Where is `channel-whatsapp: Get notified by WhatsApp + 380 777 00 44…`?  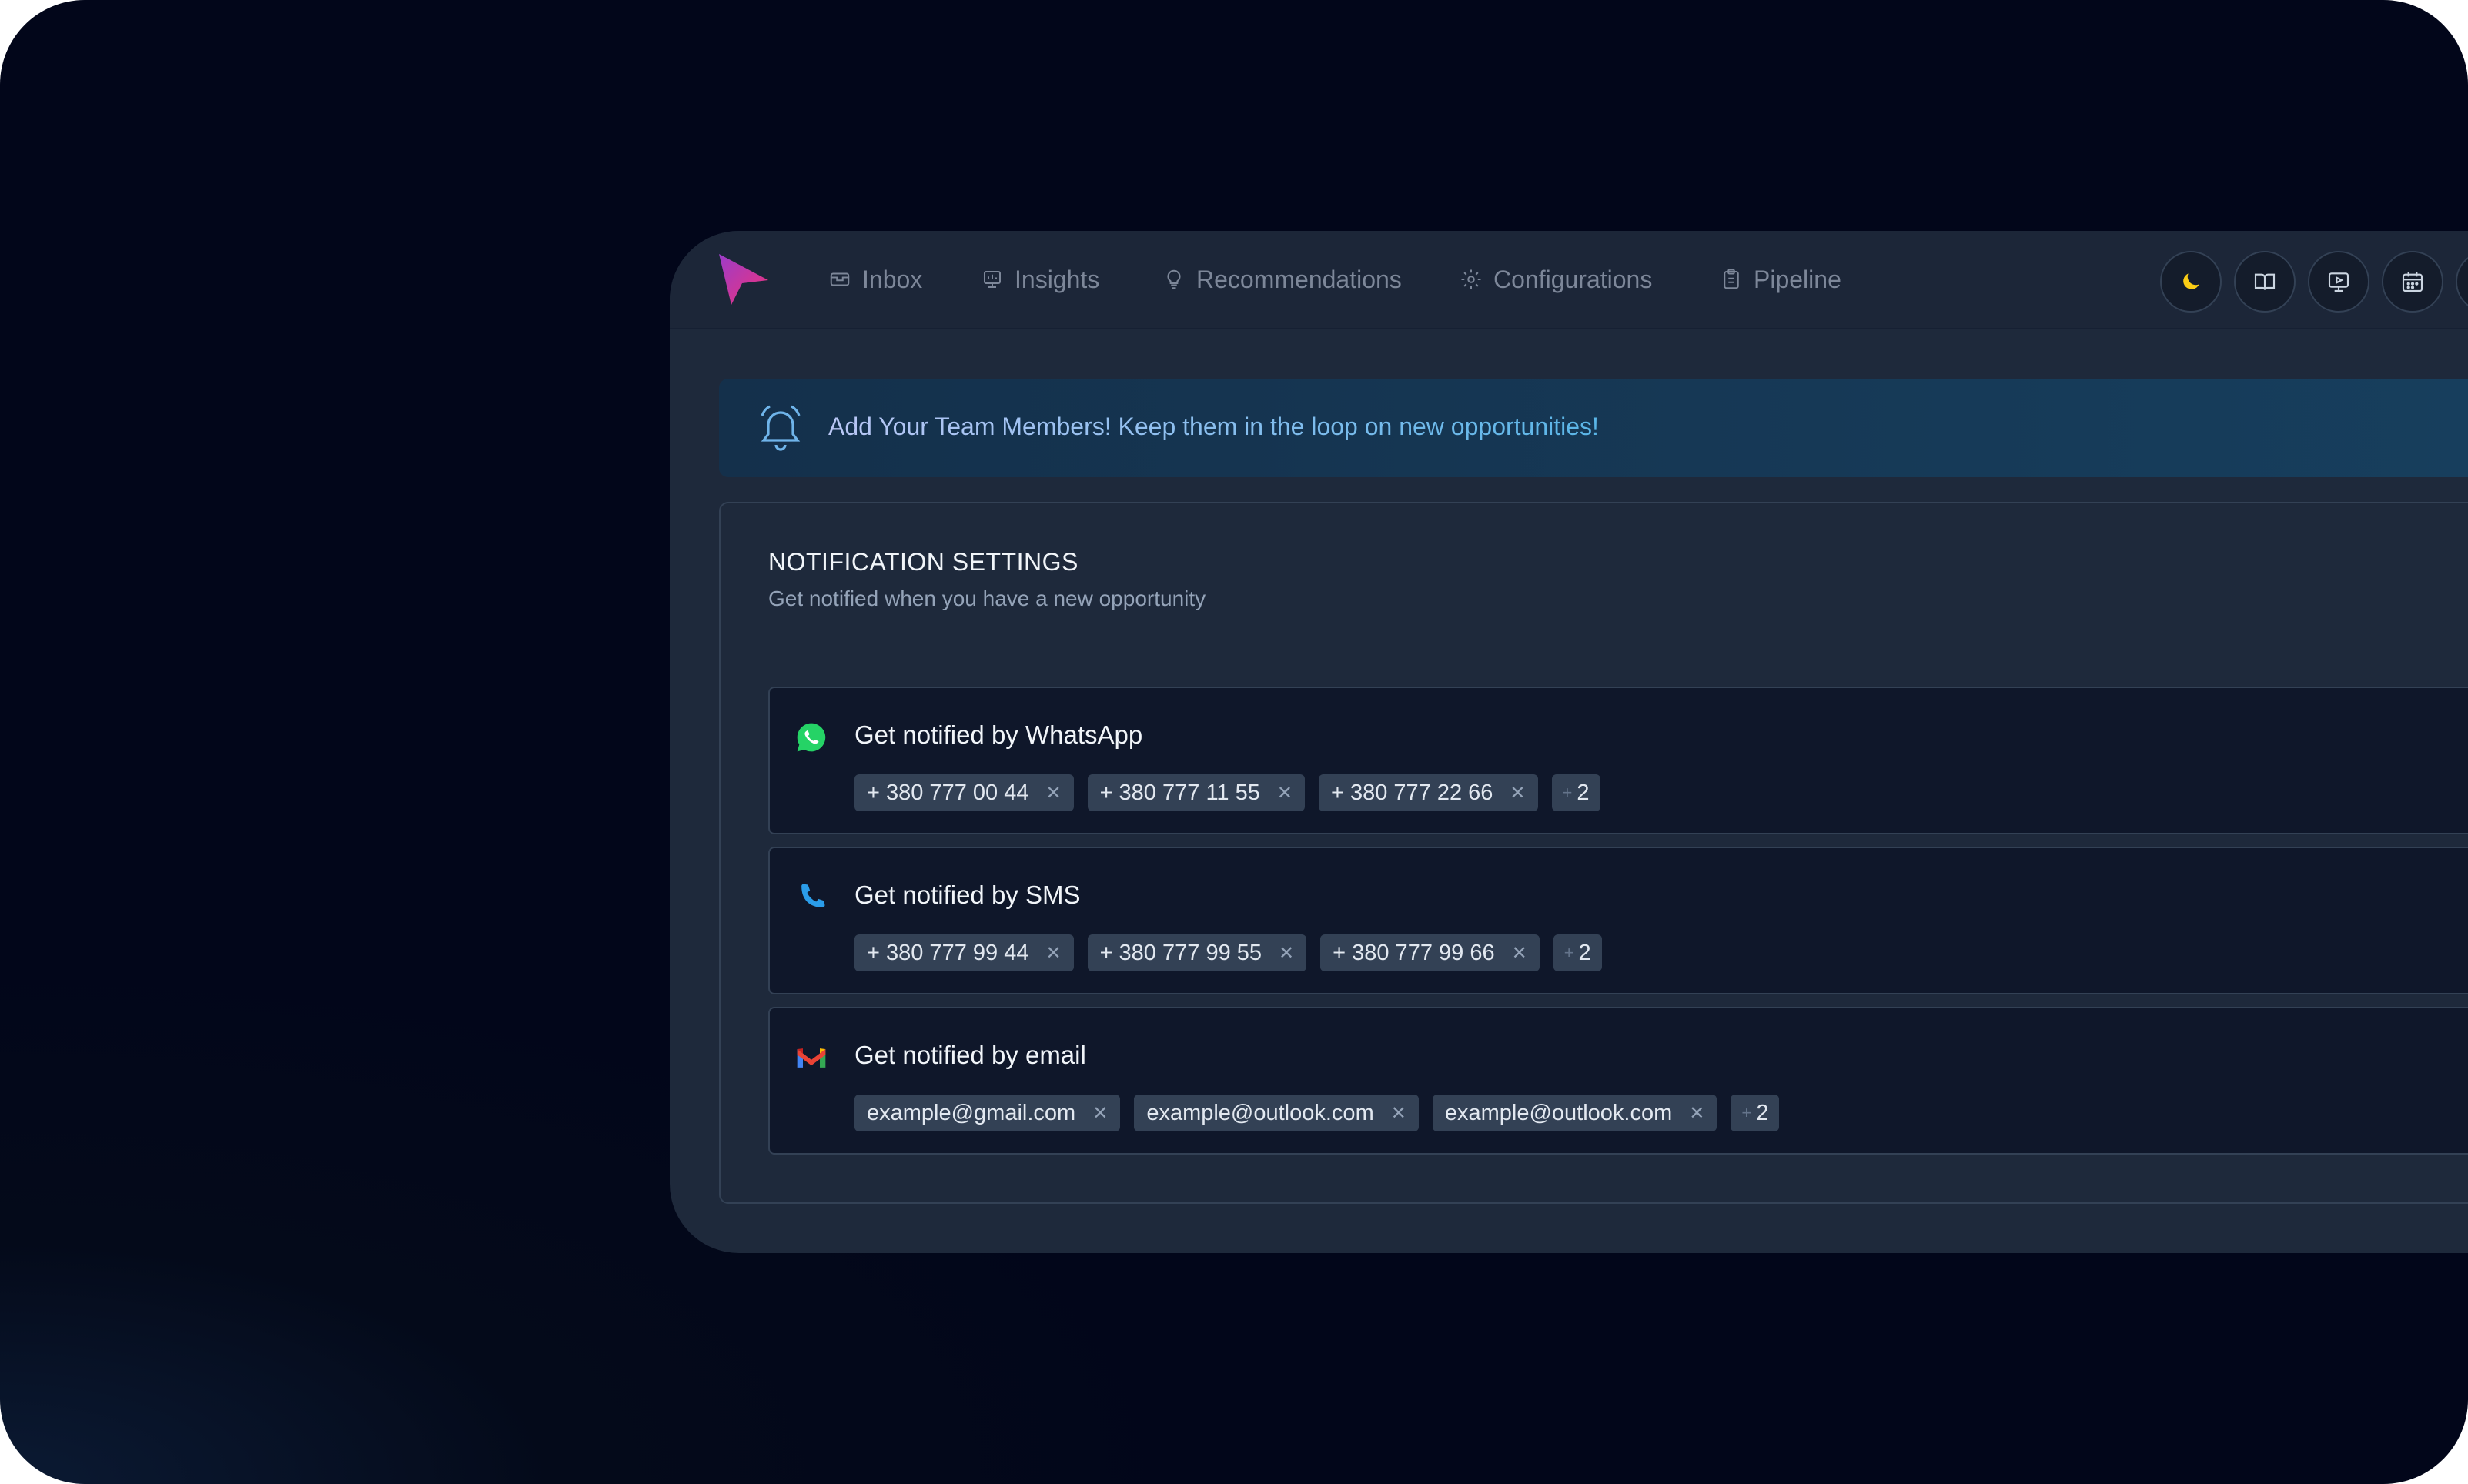 channel-whatsapp: Get notified by WhatsApp + 380 777 00 44… is located at coordinates (1618, 760).